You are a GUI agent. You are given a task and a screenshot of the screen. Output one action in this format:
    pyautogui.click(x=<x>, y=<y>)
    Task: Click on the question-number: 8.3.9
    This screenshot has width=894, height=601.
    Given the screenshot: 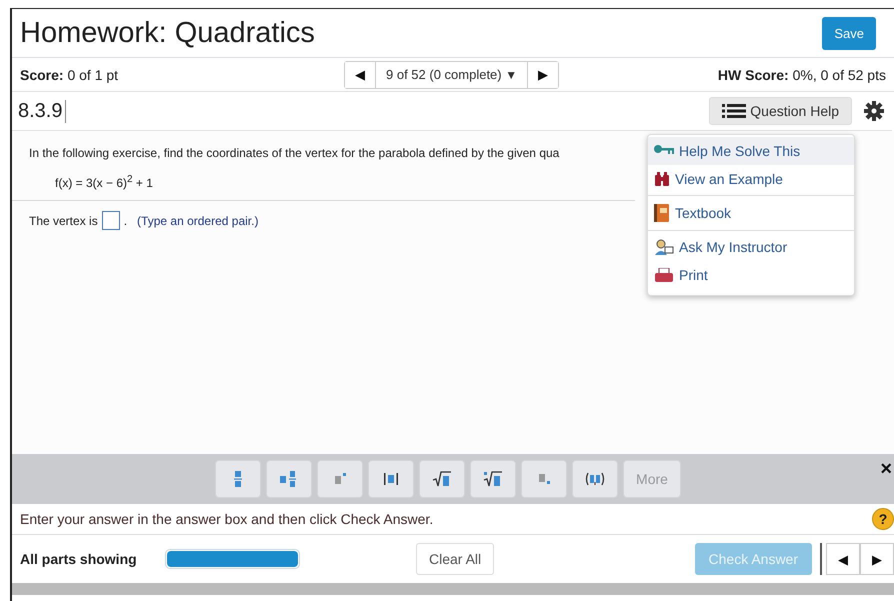 What is the action you would take?
    pyautogui.click(x=42, y=111)
    